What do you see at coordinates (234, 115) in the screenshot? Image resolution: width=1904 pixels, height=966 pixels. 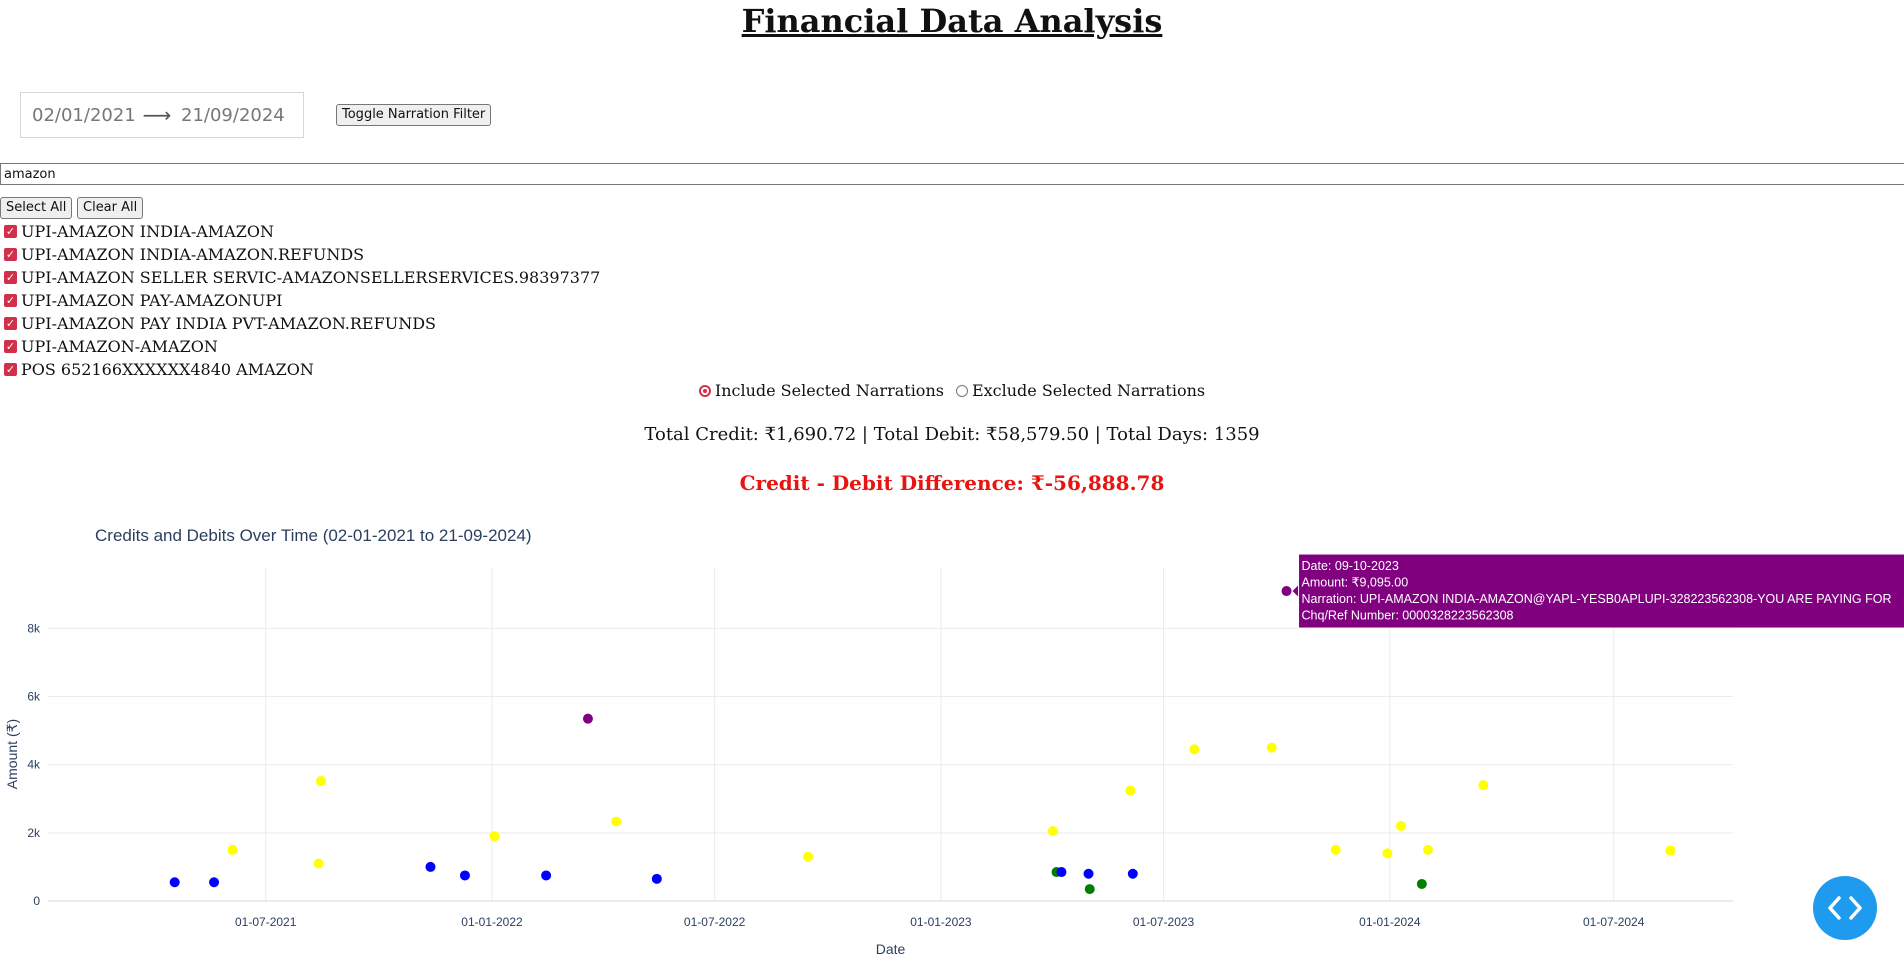 I see `end-date-input: 21/09/2024` at bounding box center [234, 115].